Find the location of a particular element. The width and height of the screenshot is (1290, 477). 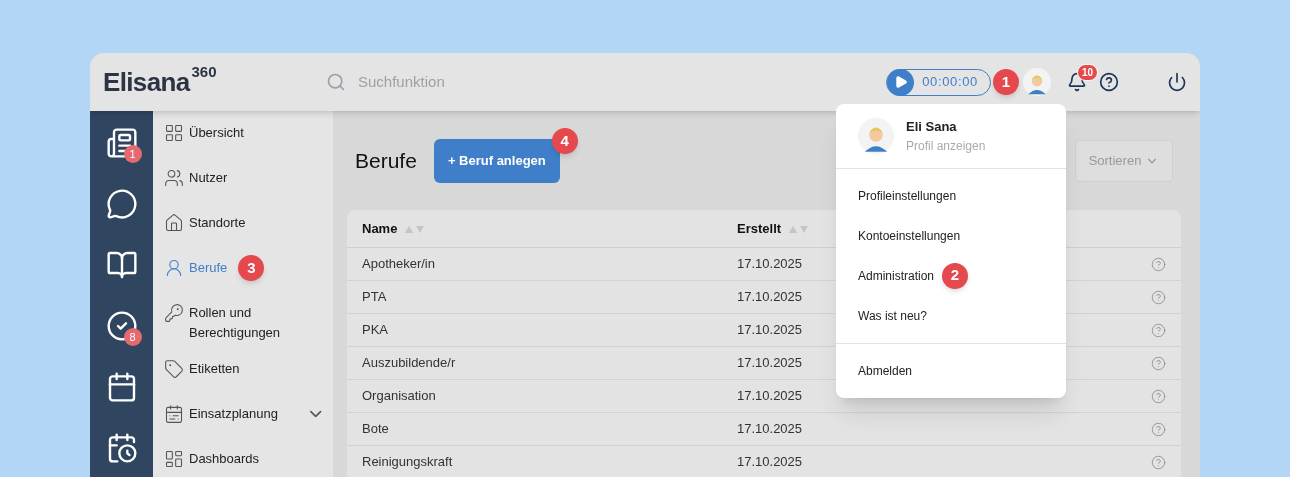

help-icon is located at coordinates (1109, 82).